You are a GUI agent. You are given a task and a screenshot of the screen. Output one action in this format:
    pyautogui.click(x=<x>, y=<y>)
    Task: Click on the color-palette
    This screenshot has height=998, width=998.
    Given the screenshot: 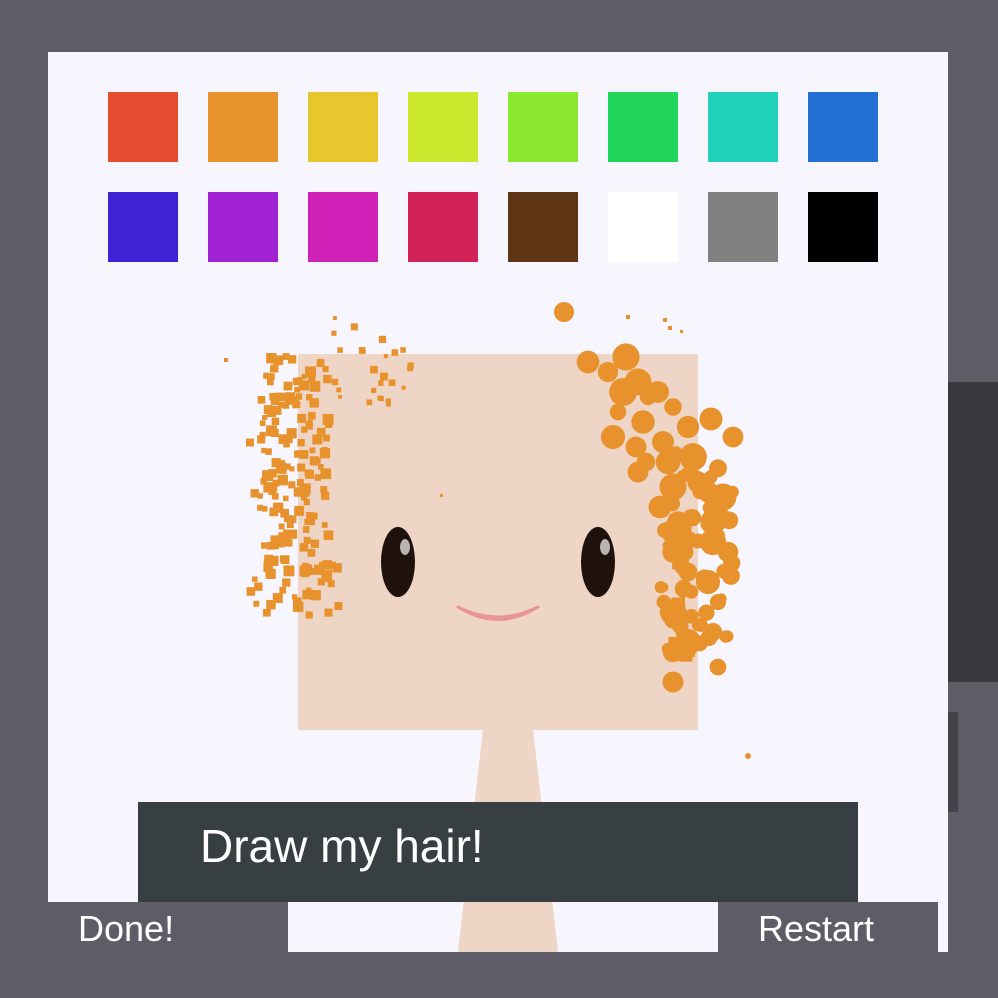 What is the action you would take?
    pyautogui.click(x=498, y=177)
    